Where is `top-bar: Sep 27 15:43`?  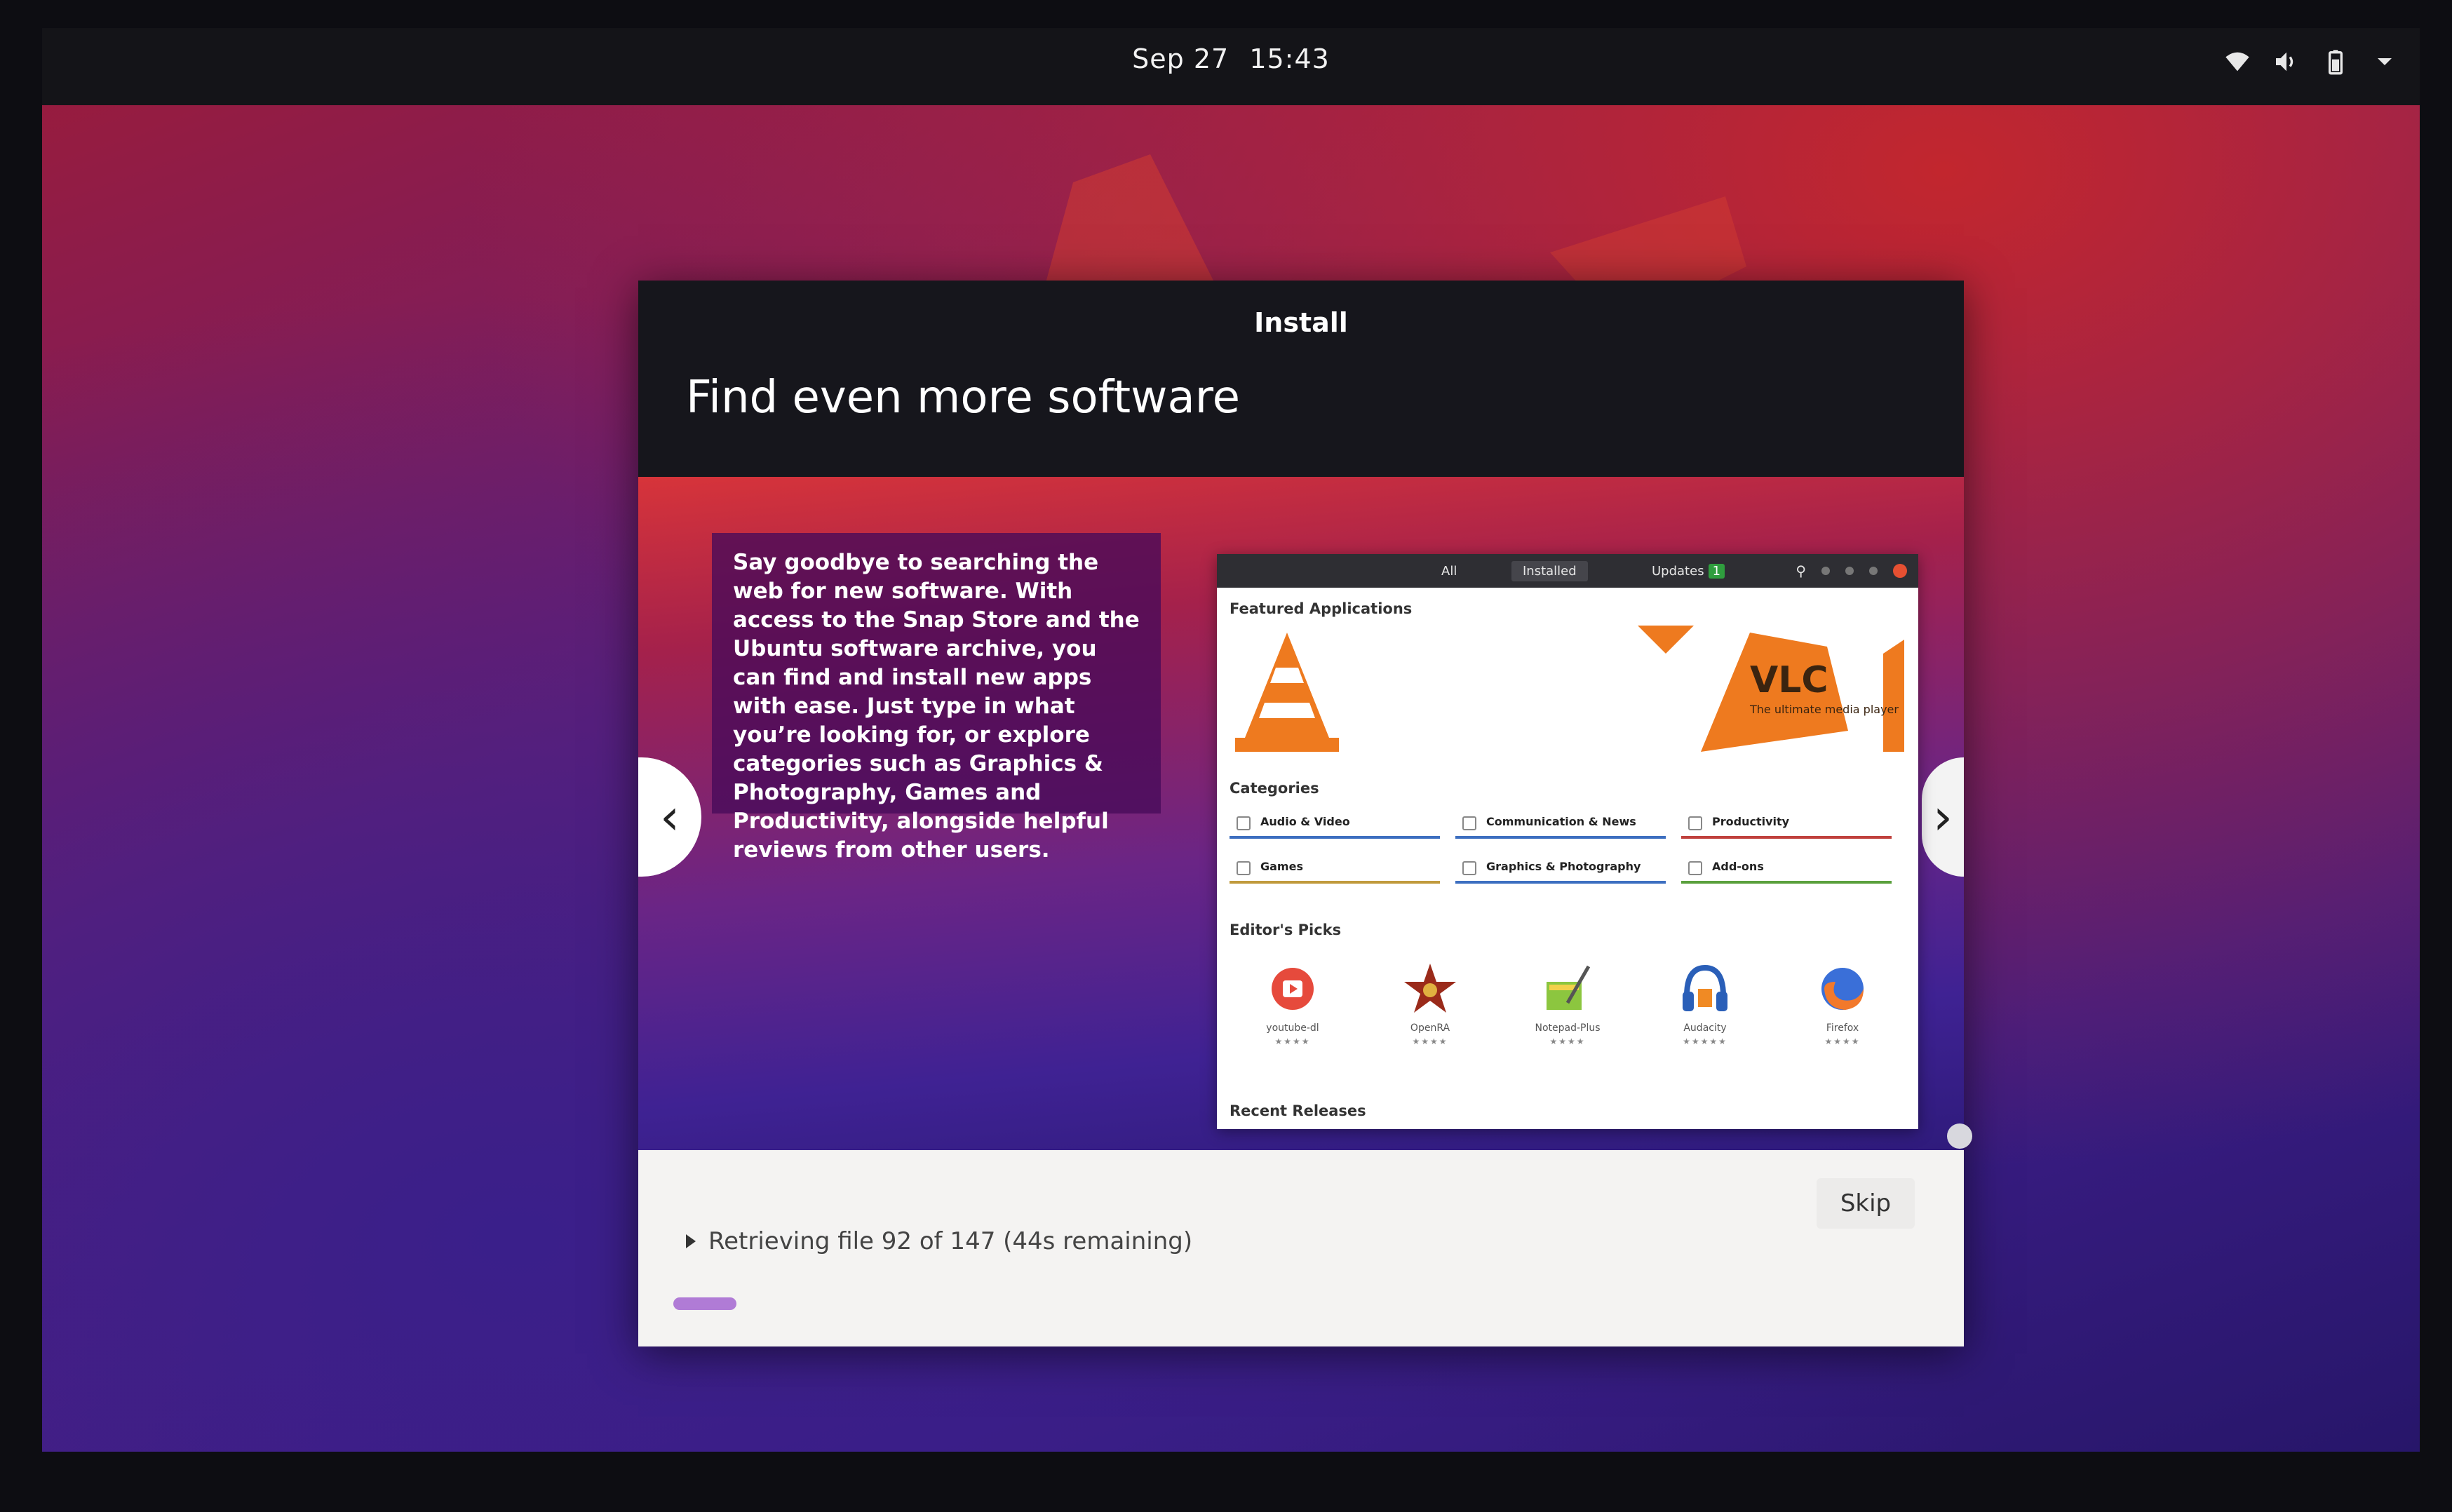 top-bar: Sep 27 15:43 is located at coordinates (1231, 66).